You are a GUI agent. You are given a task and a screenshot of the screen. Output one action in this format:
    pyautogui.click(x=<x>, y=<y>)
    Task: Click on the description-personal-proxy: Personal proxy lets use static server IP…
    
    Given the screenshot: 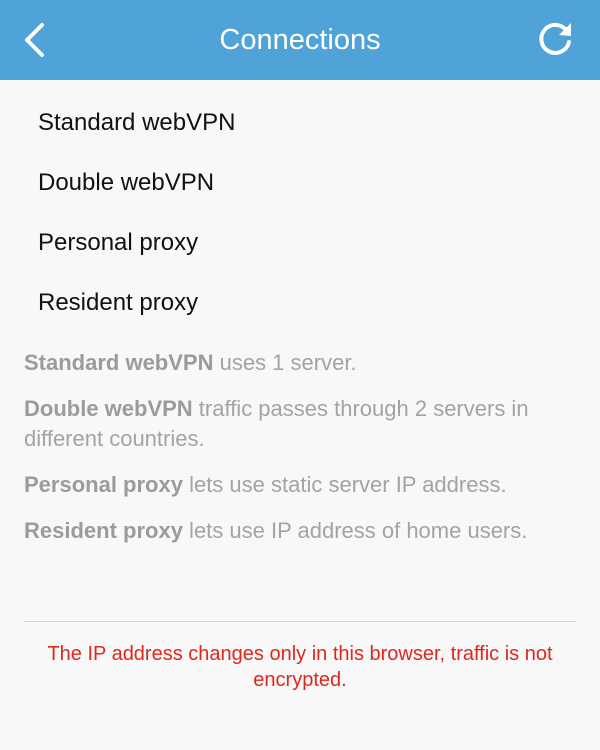 What is the action you would take?
    pyautogui.click(x=299, y=485)
    